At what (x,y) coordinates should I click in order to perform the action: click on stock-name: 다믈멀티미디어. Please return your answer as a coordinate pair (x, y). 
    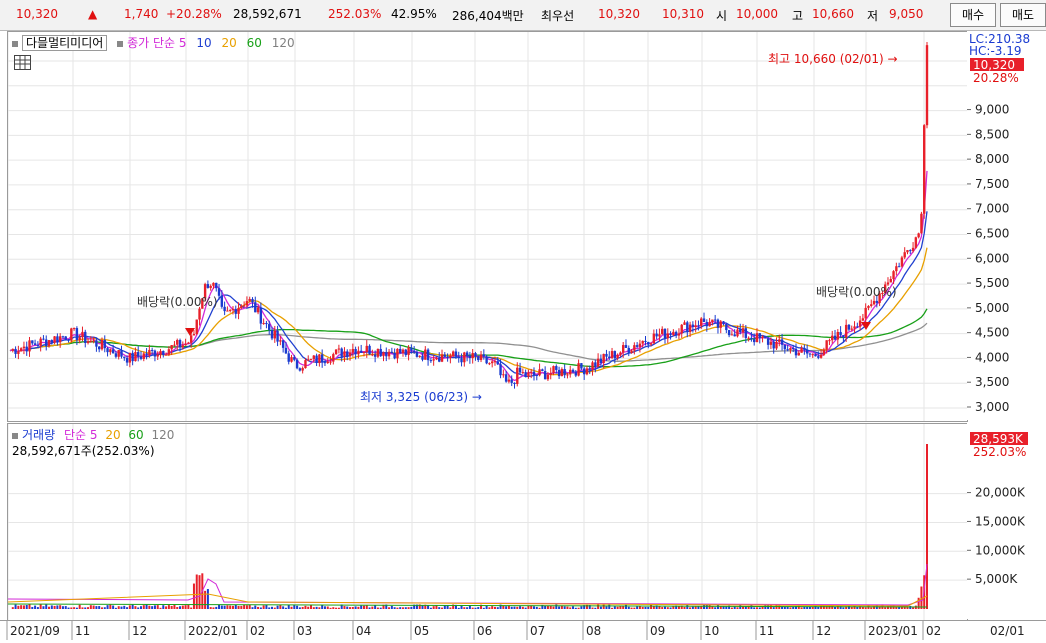
    Looking at the image, I should click on (65, 43).